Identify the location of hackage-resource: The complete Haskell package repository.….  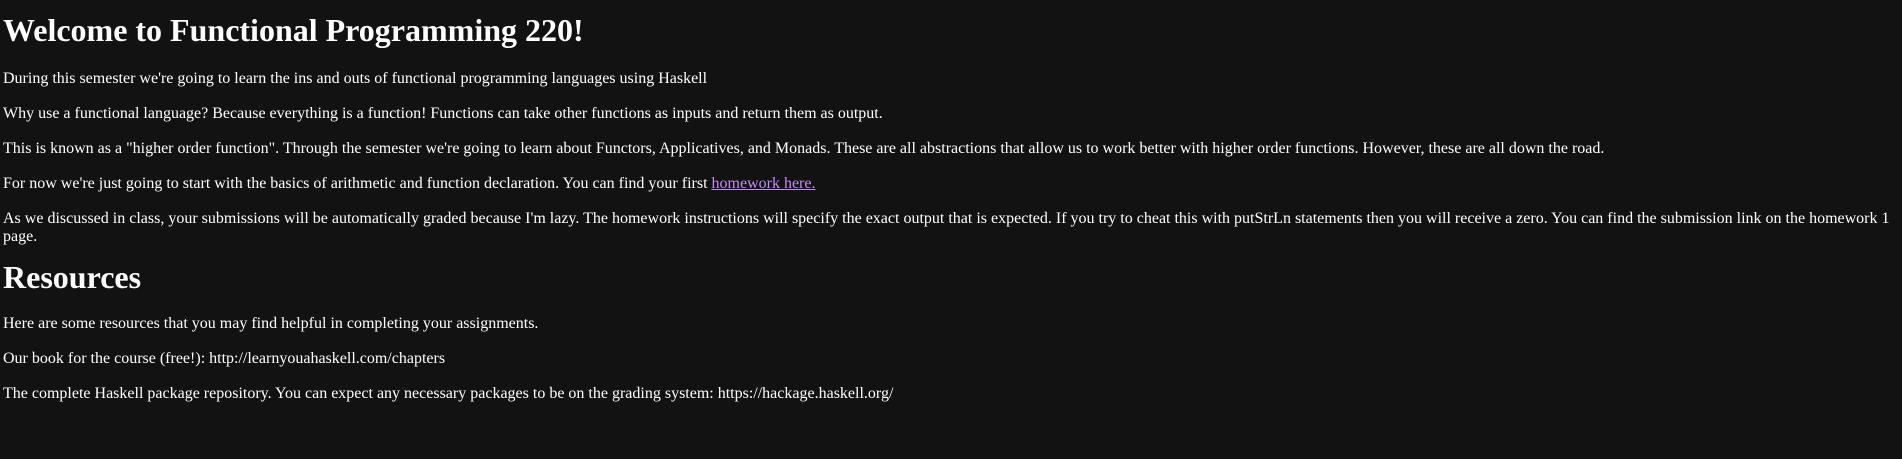
(448, 393).